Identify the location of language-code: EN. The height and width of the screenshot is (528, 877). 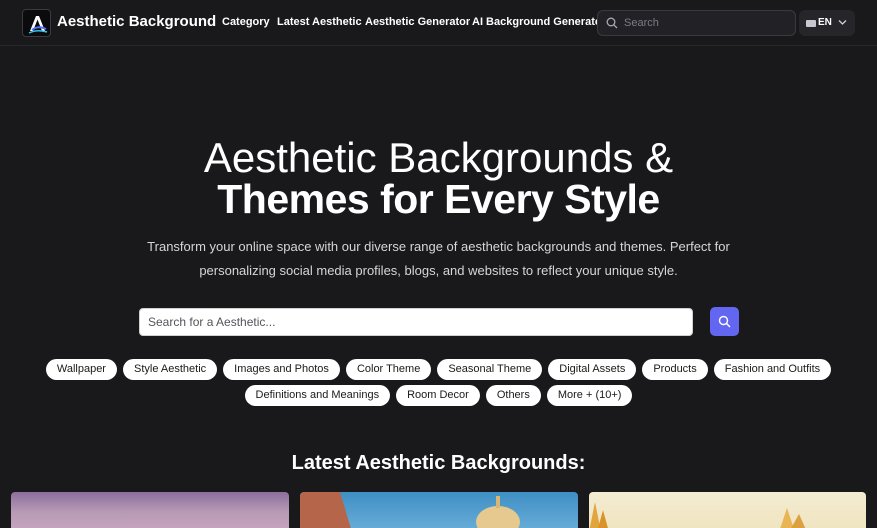
(825, 22).